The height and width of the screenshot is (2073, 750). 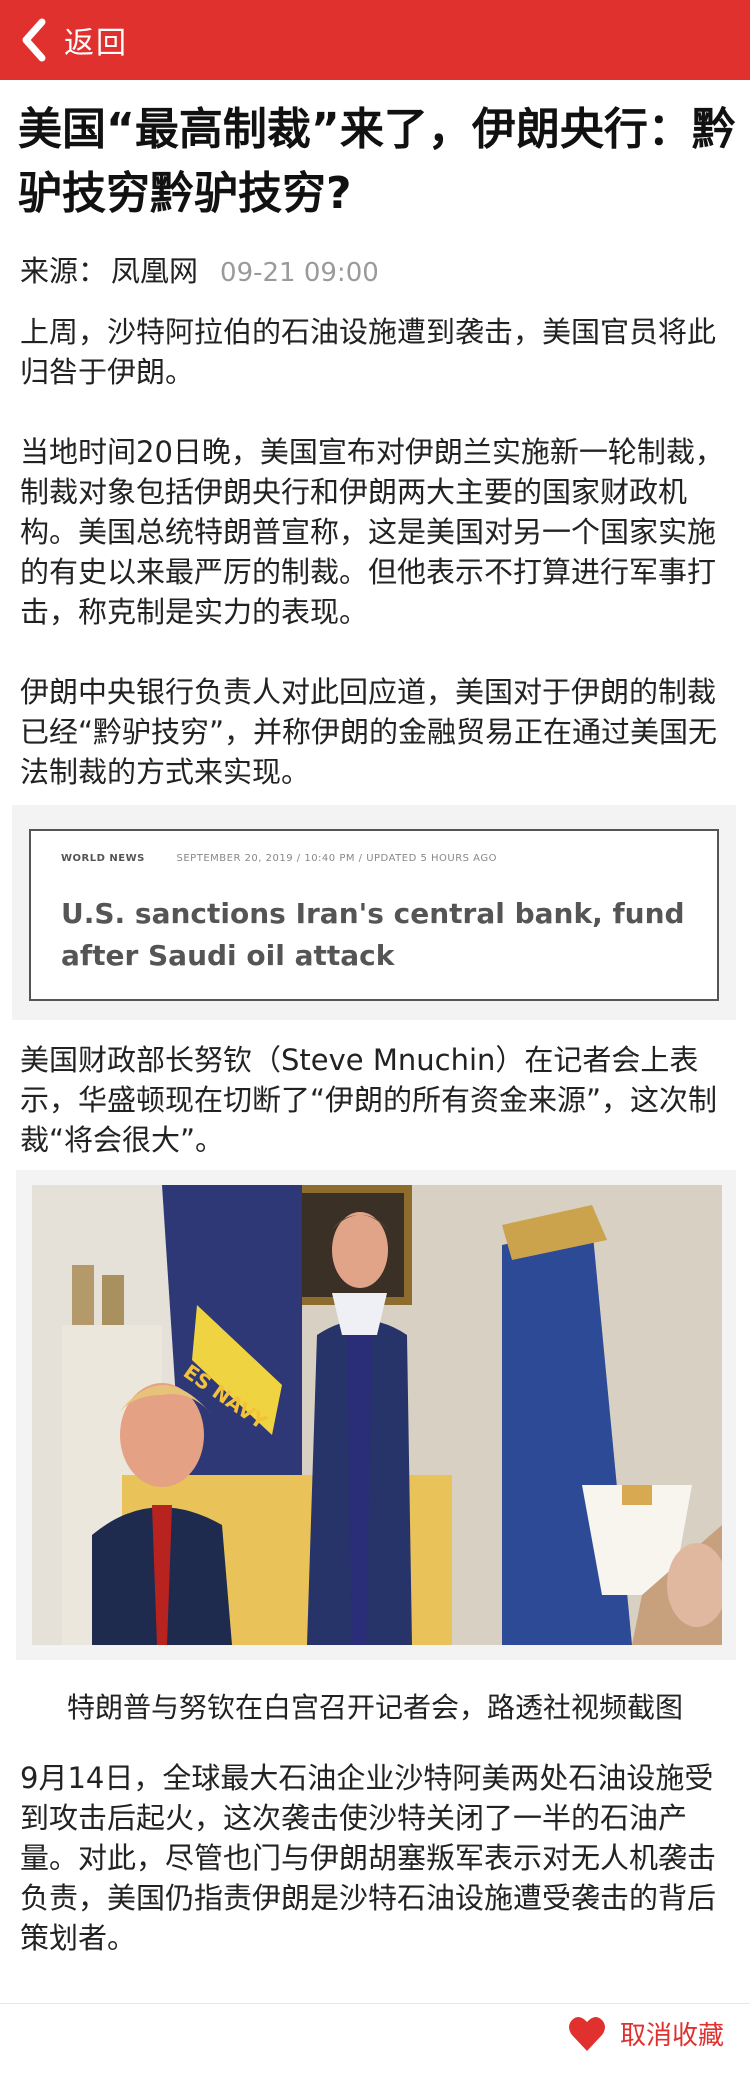 I want to click on article-meta: 来源： 凤凰网 09-21 09:00, so click(x=199, y=269).